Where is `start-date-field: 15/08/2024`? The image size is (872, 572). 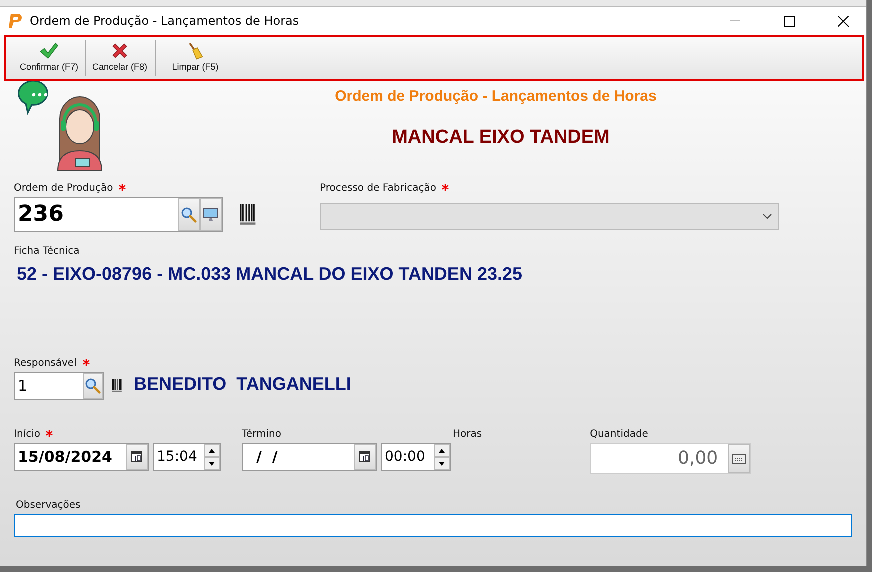
start-date-field: 15/08/2024 is located at coordinates (81, 457).